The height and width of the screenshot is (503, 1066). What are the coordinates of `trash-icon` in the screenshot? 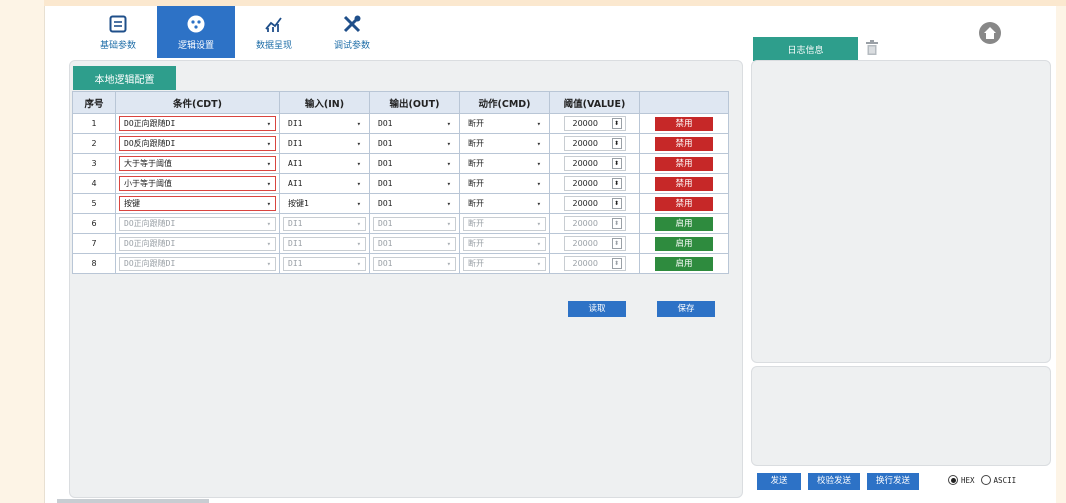 It's located at (872, 48).